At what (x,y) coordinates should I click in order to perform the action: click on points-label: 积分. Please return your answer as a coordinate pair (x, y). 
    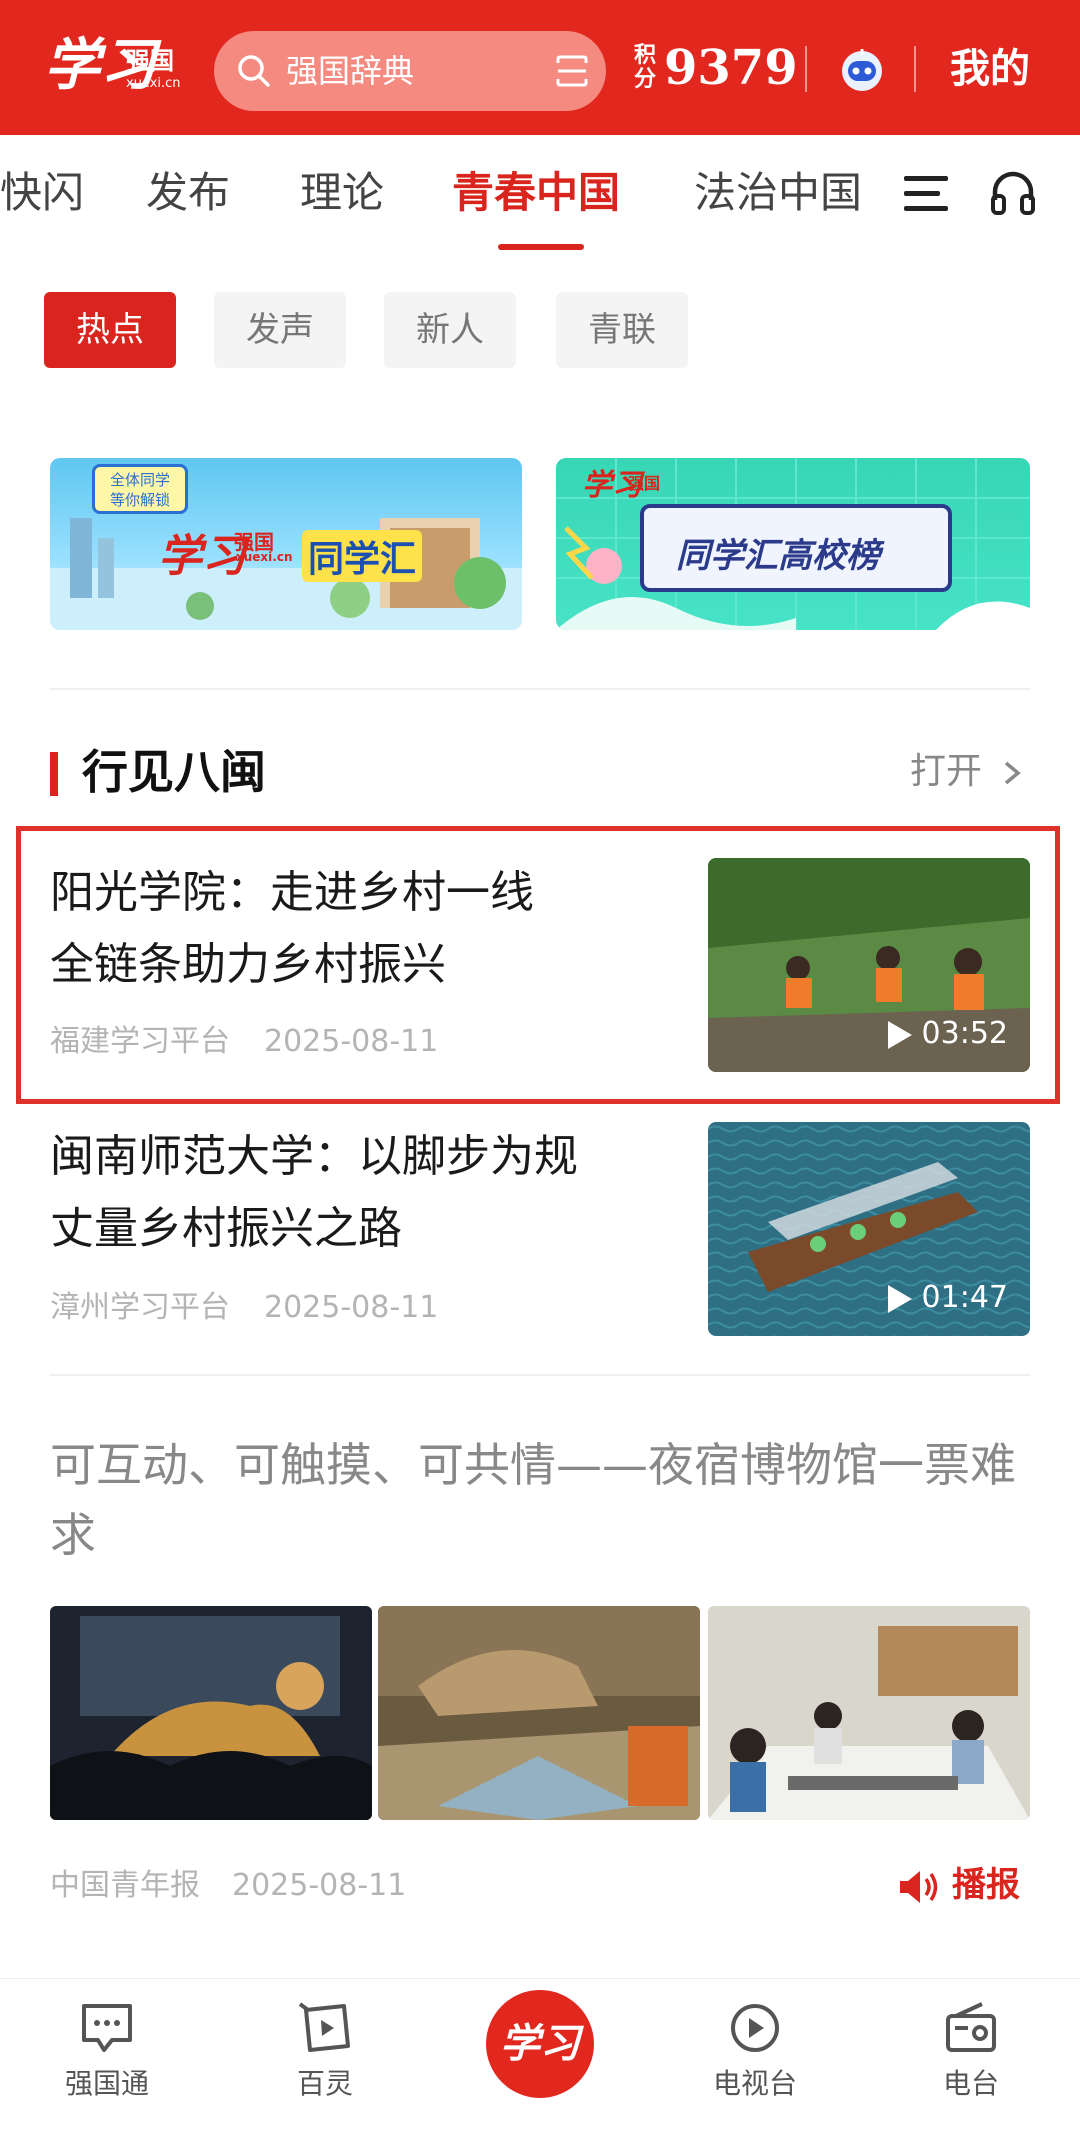
    Looking at the image, I should click on (645, 67).